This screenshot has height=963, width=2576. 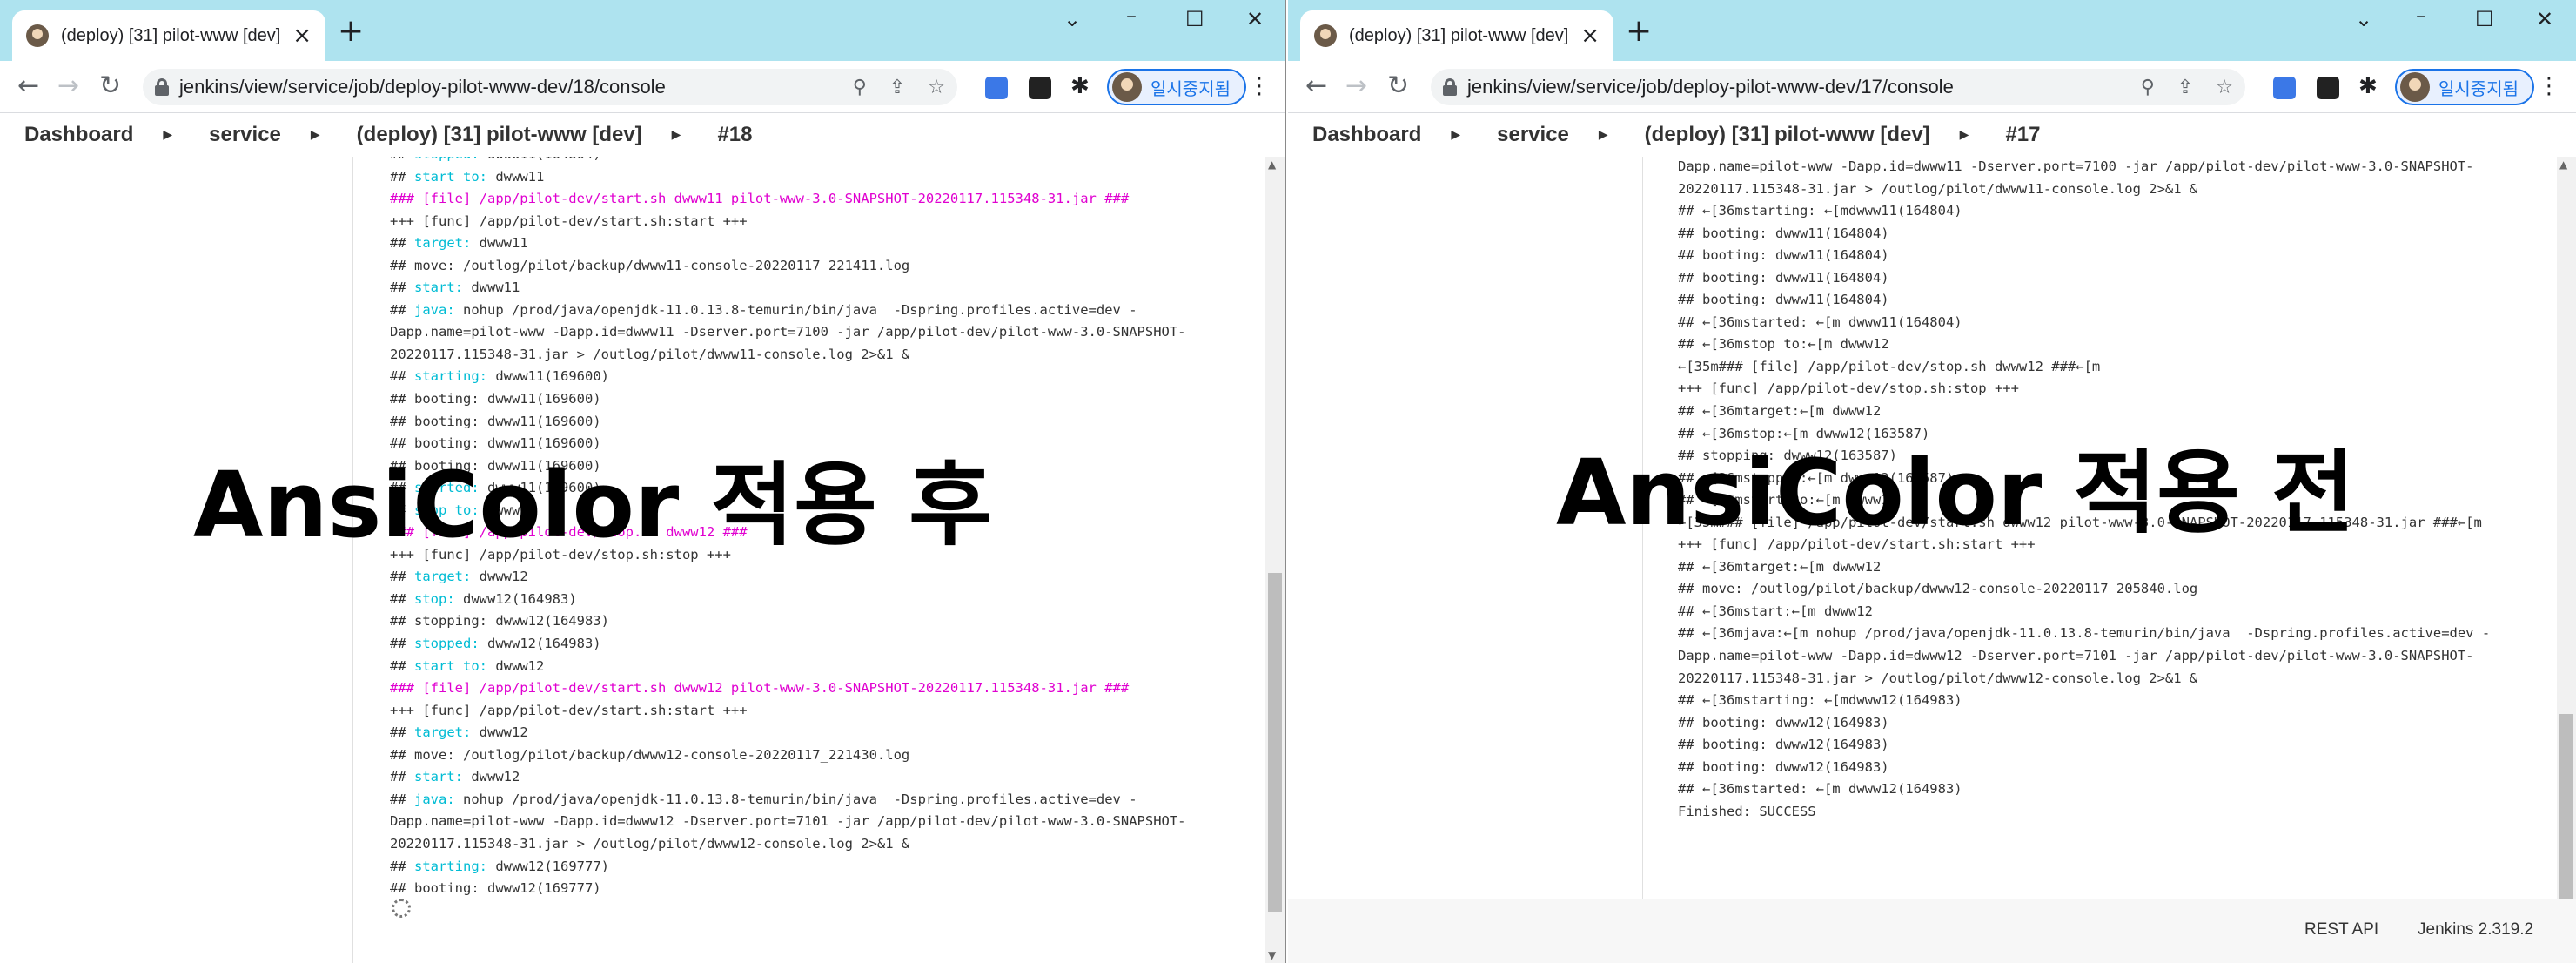 I want to click on scroll-down-icon: ▼, so click(x=1272, y=955).